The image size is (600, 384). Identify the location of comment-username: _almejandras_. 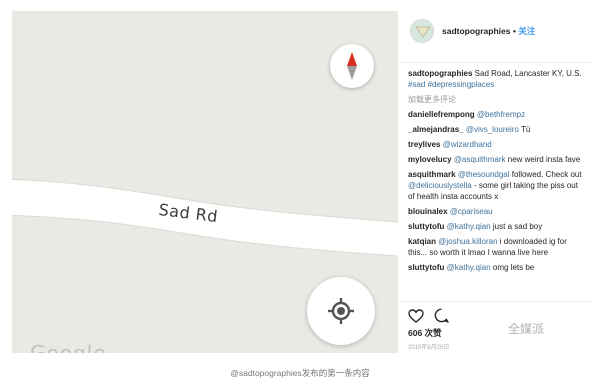
(436, 129).